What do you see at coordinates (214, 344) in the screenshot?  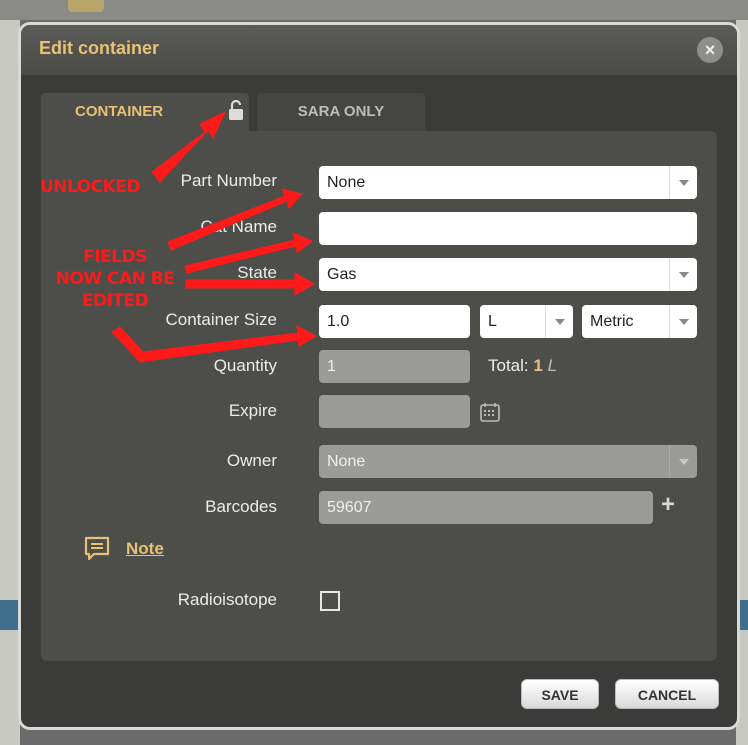 I see `annotation-arrow-container-size` at bounding box center [214, 344].